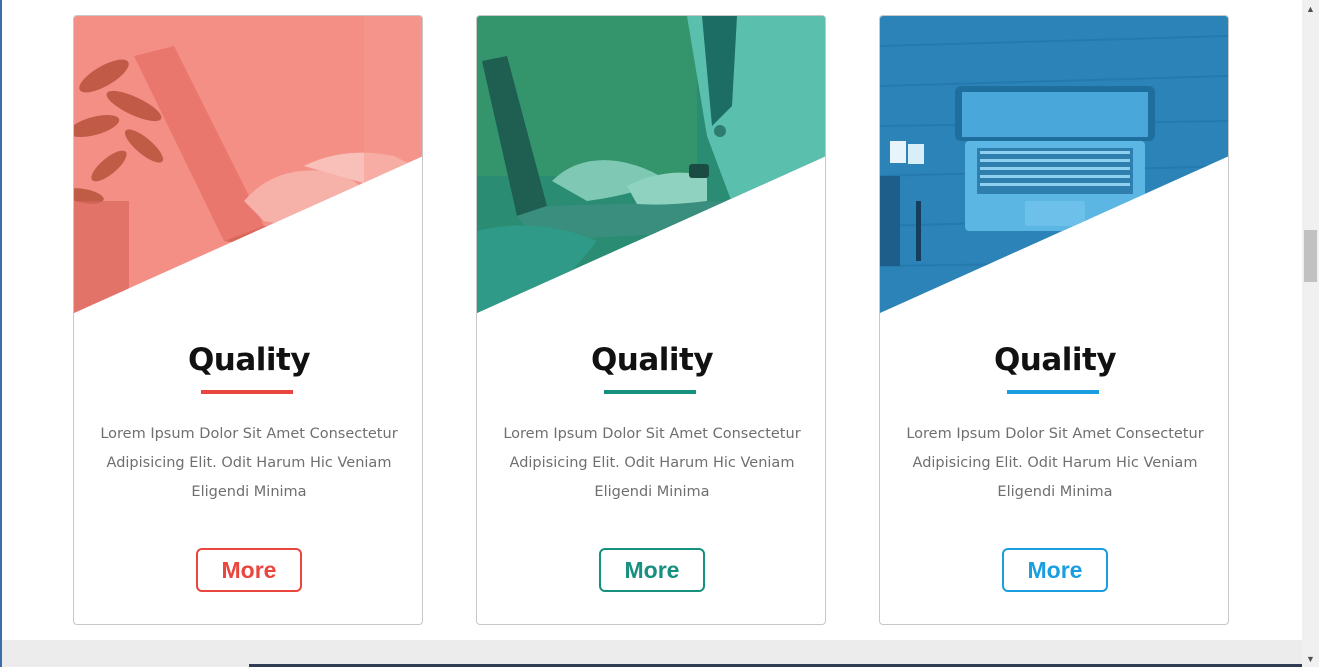 The height and width of the screenshot is (667, 1319). Describe the element at coordinates (1310, 256) in the screenshot. I see `scrollbar-thumb` at that location.